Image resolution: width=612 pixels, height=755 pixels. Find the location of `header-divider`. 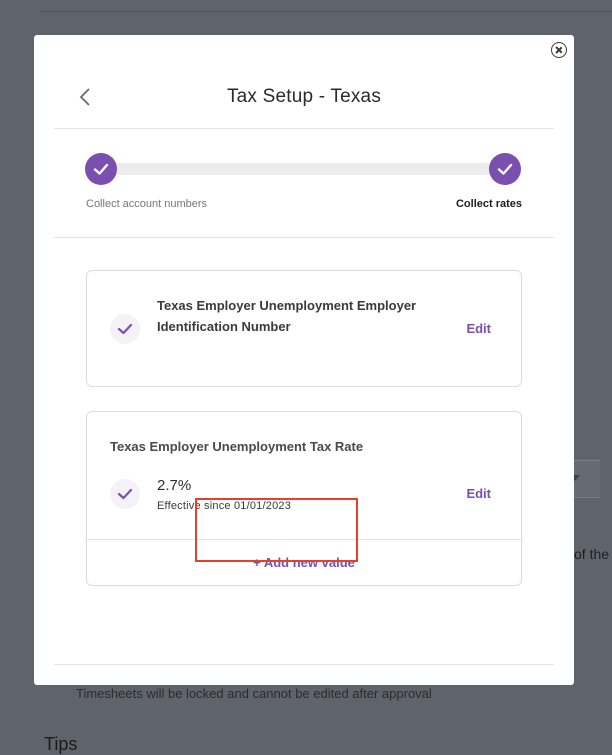

header-divider is located at coordinates (304, 128).